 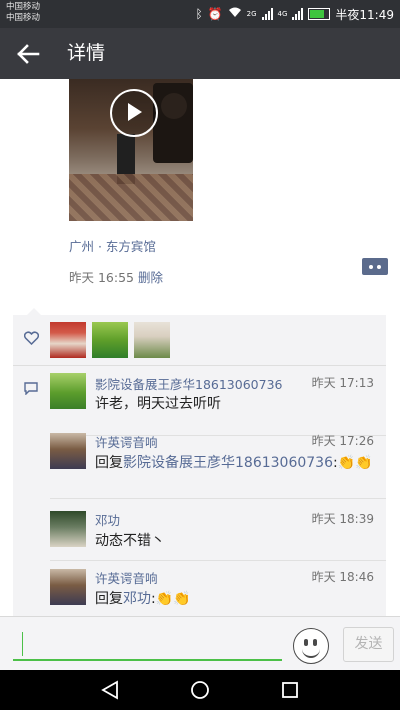 What do you see at coordinates (131, 197) in the screenshot?
I see `carpet-shape` at bounding box center [131, 197].